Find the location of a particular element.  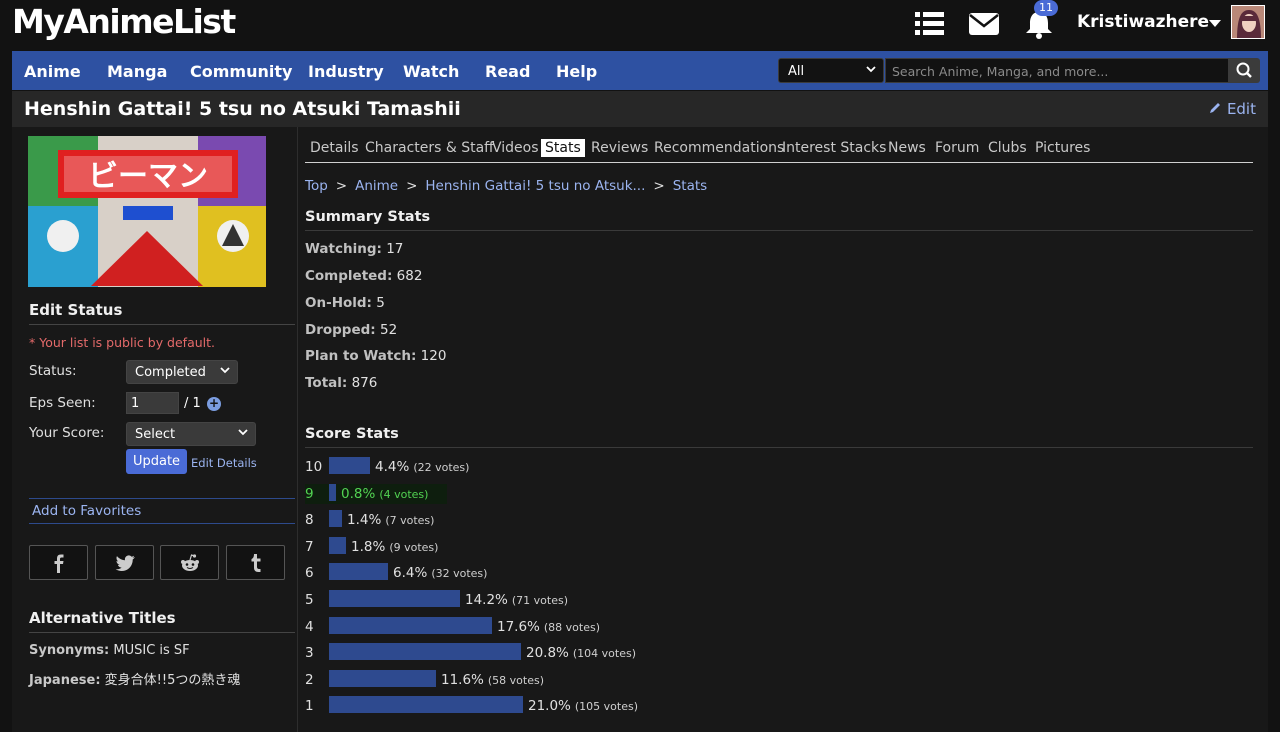

score-row-8: 8 1.4% (7 votes) is located at coordinates (485, 520).